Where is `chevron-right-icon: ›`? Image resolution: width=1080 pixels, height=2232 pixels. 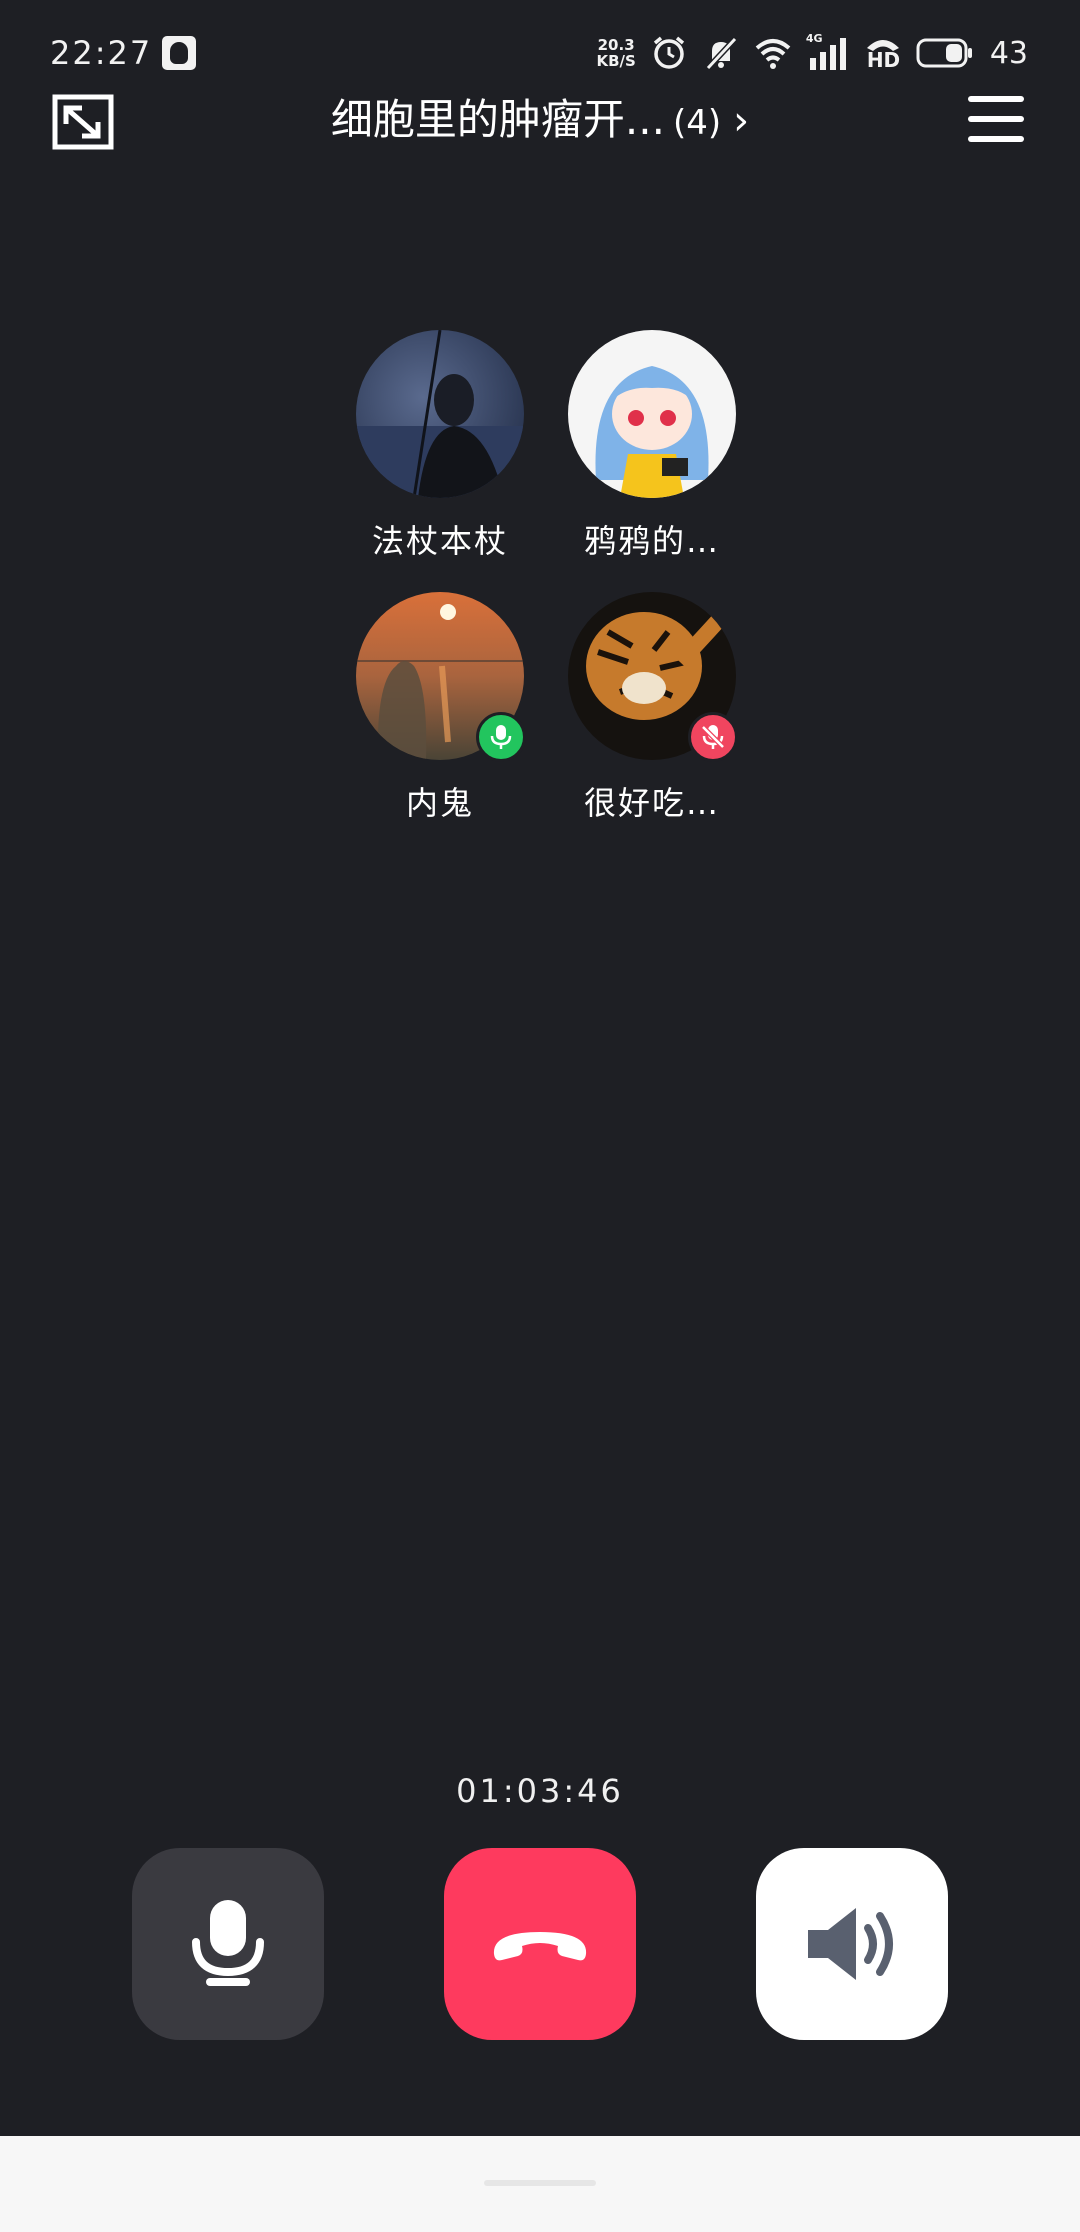 chevron-right-icon: › is located at coordinates (741, 121).